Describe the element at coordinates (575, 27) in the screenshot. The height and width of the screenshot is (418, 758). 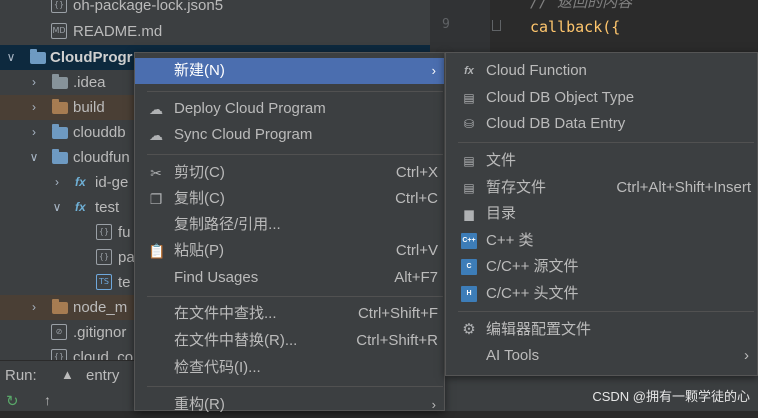
I see `code-line: callback({` at that location.